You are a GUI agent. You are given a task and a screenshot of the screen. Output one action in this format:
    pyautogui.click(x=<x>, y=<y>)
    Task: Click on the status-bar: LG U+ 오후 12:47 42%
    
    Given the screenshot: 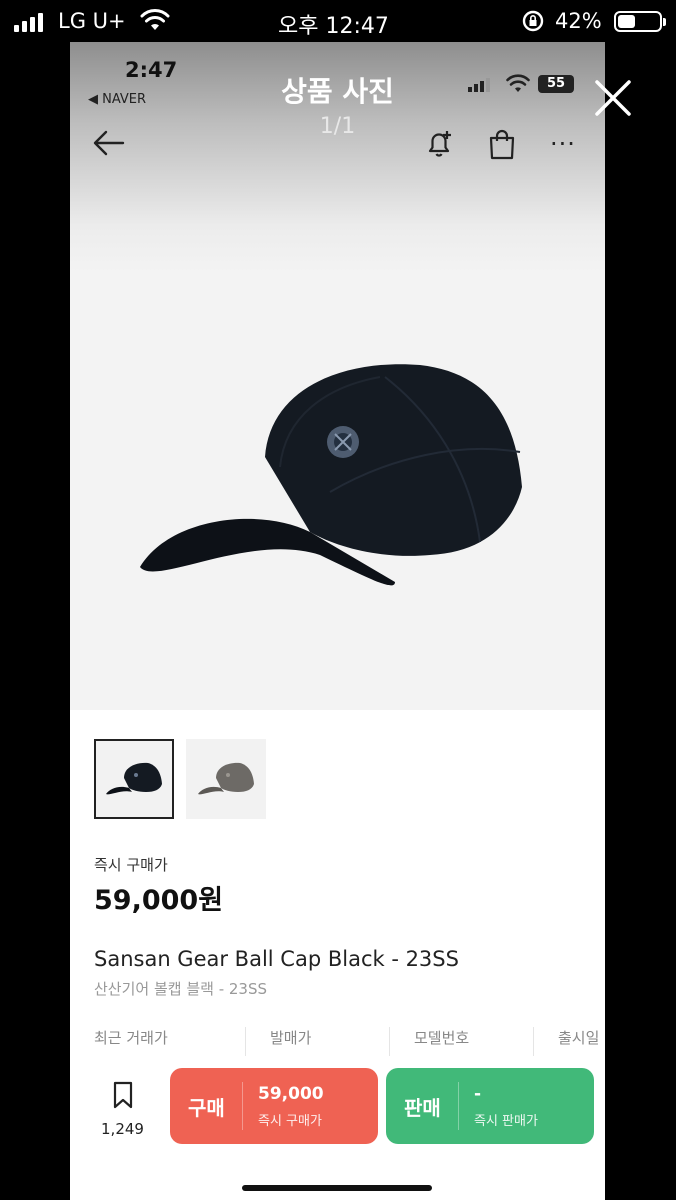 What is the action you would take?
    pyautogui.click(x=338, y=22)
    